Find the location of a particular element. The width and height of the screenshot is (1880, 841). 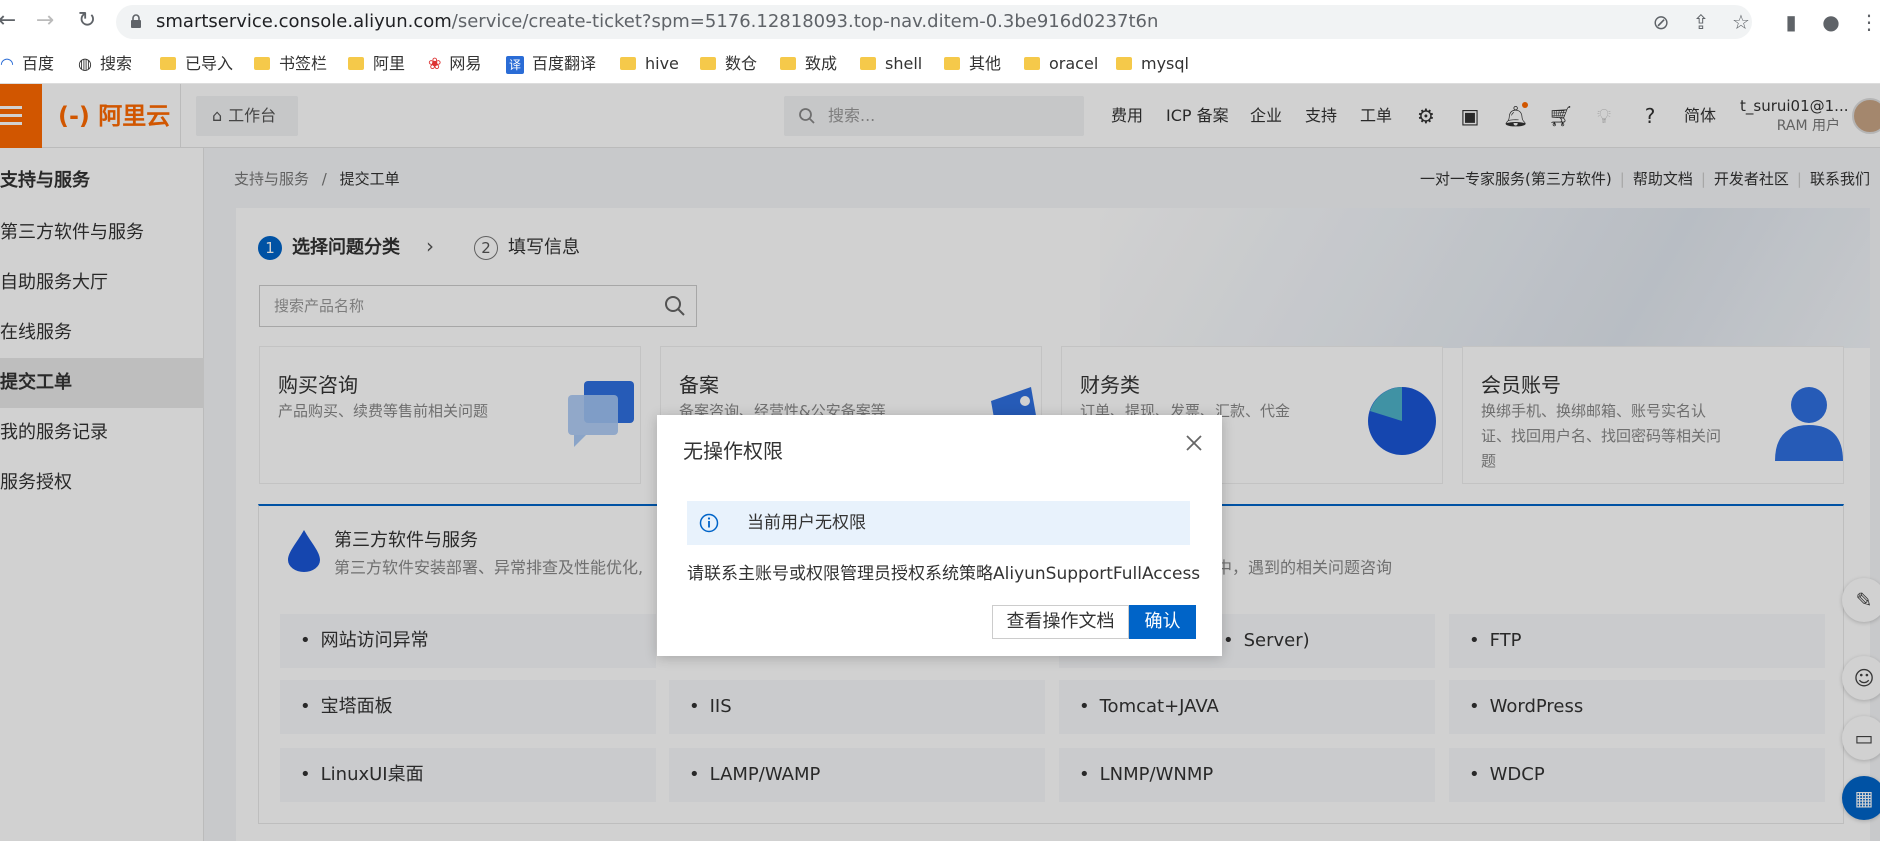

bookmark-netease: ❀ 网易 is located at coordinates (454, 64).